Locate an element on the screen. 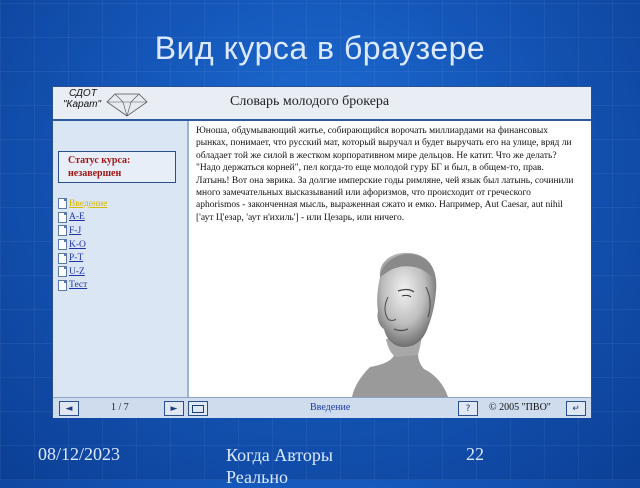 Image resolution: width=640 pixels, height=488 pixels. course-status-box: Статус курса: незавершен is located at coordinates (117, 167).